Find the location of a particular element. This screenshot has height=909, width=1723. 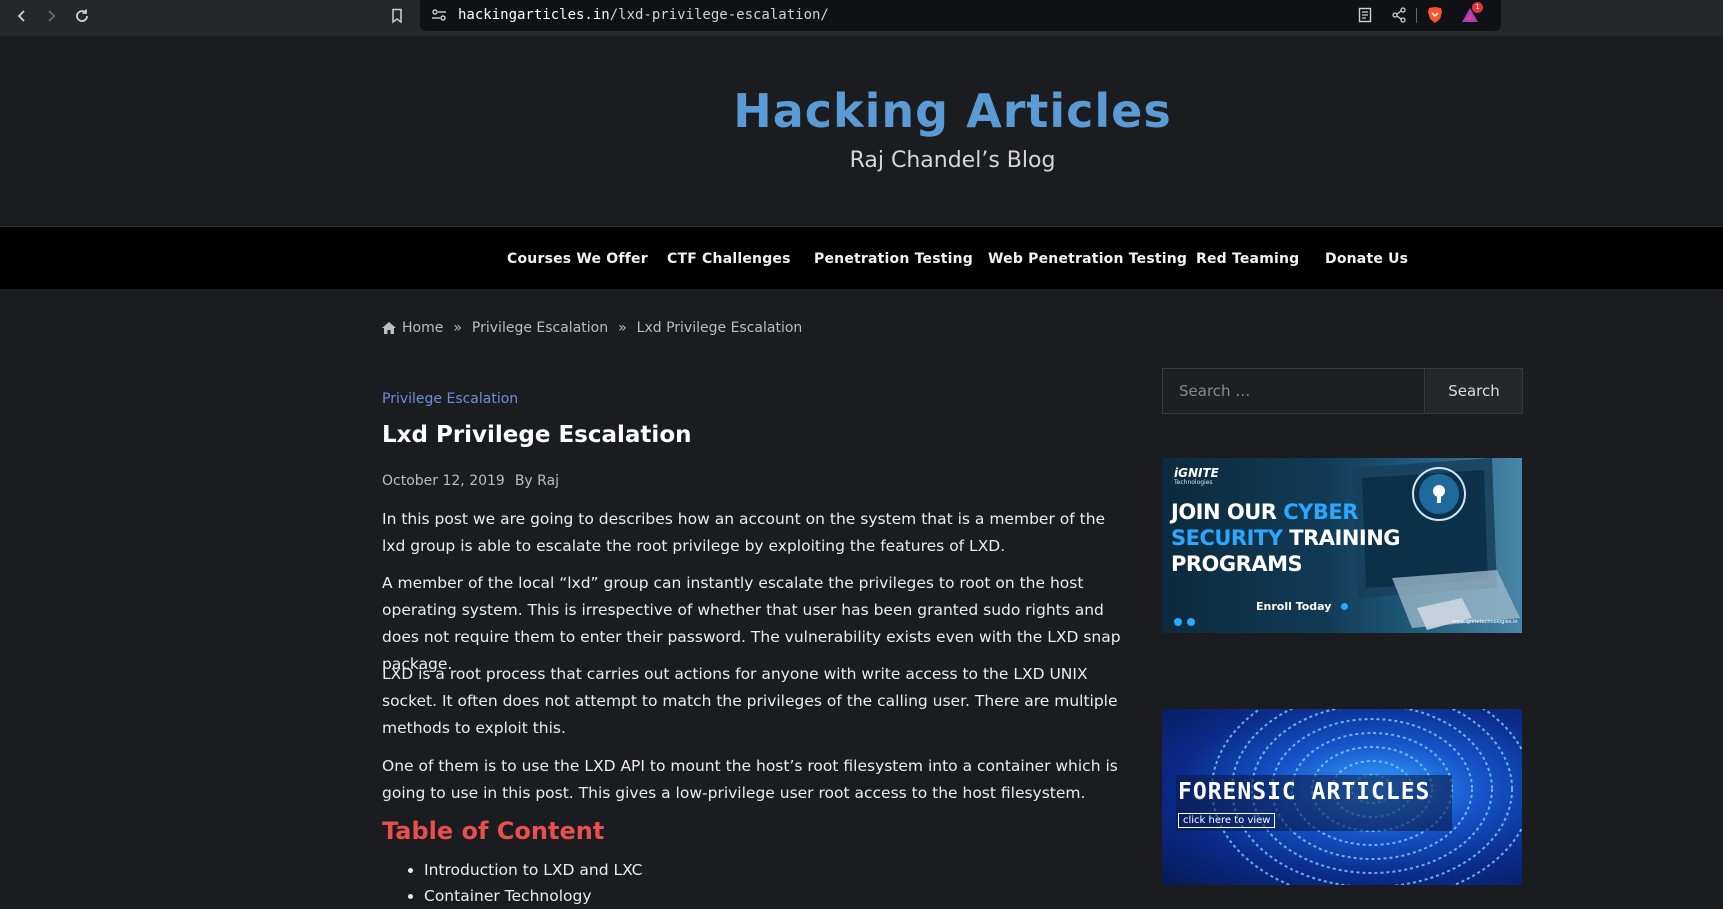

breadcrumb-current: Lxd Privilege Escalation is located at coordinates (719, 328).